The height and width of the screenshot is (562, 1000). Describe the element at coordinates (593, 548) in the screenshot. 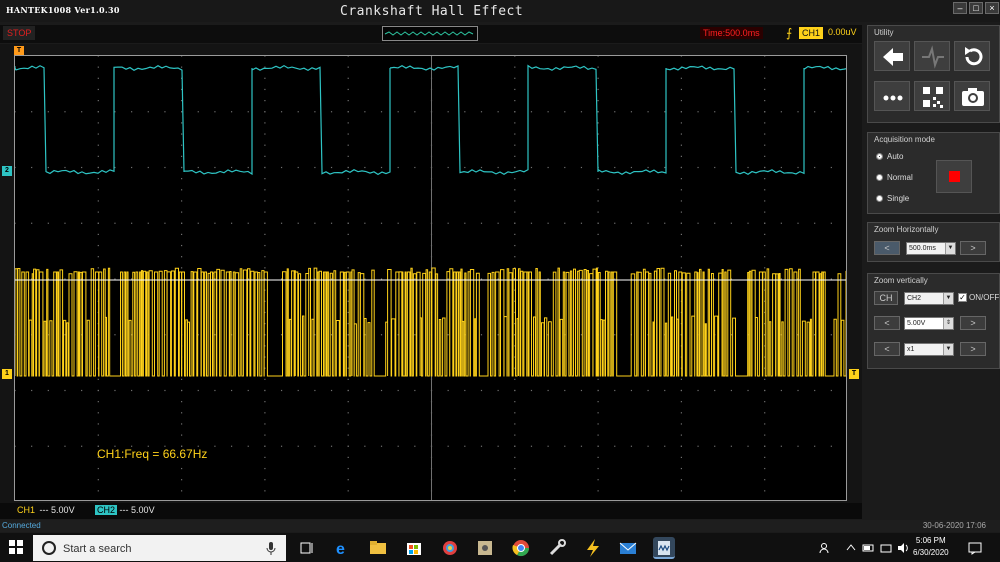

I see `power-icon` at that location.